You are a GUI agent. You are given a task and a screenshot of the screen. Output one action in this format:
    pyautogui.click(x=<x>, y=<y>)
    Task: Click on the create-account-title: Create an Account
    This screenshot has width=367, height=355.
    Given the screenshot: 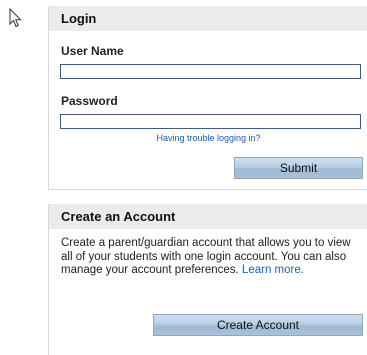 What is the action you would take?
    pyautogui.click(x=208, y=216)
    